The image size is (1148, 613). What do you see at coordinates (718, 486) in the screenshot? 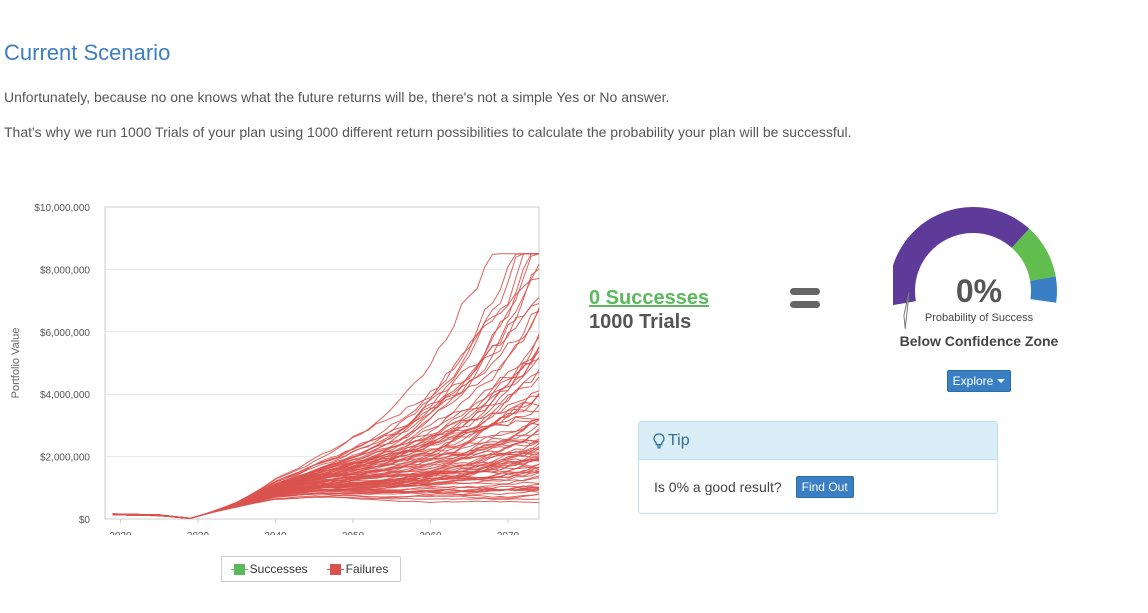
I see `tip-question: Is 0% a good result?` at bounding box center [718, 486].